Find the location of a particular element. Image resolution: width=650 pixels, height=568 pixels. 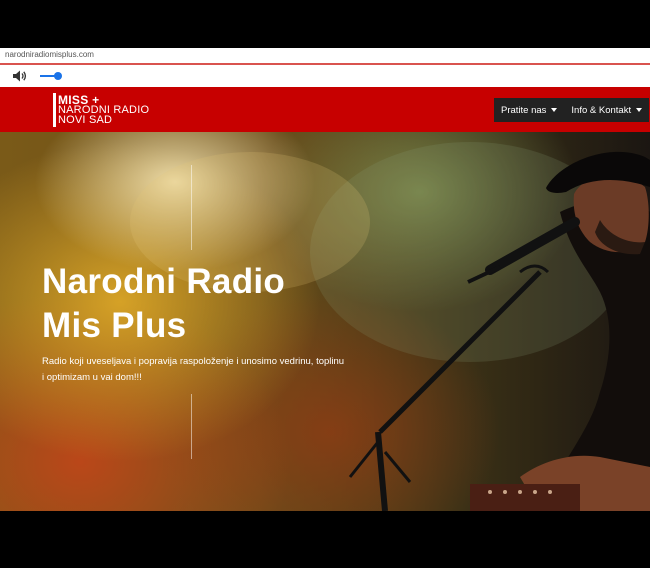

logo-line-3: NOVI SAD is located at coordinates (85, 120).